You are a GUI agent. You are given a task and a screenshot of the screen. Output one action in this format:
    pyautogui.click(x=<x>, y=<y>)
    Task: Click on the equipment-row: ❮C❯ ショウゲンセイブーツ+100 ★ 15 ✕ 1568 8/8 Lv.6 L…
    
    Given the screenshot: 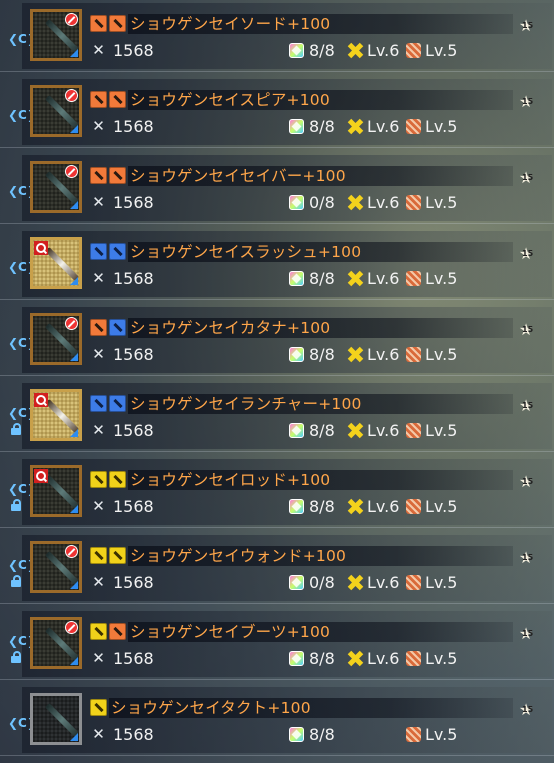 What is the action you would take?
    pyautogui.click(x=277, y=644)
    